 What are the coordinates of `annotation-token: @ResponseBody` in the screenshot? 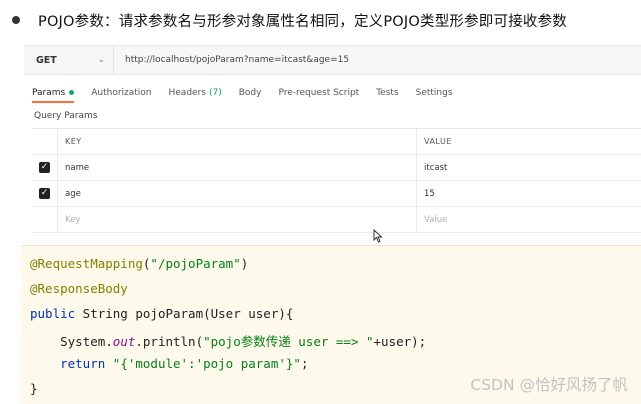 It's located at (79, 288).